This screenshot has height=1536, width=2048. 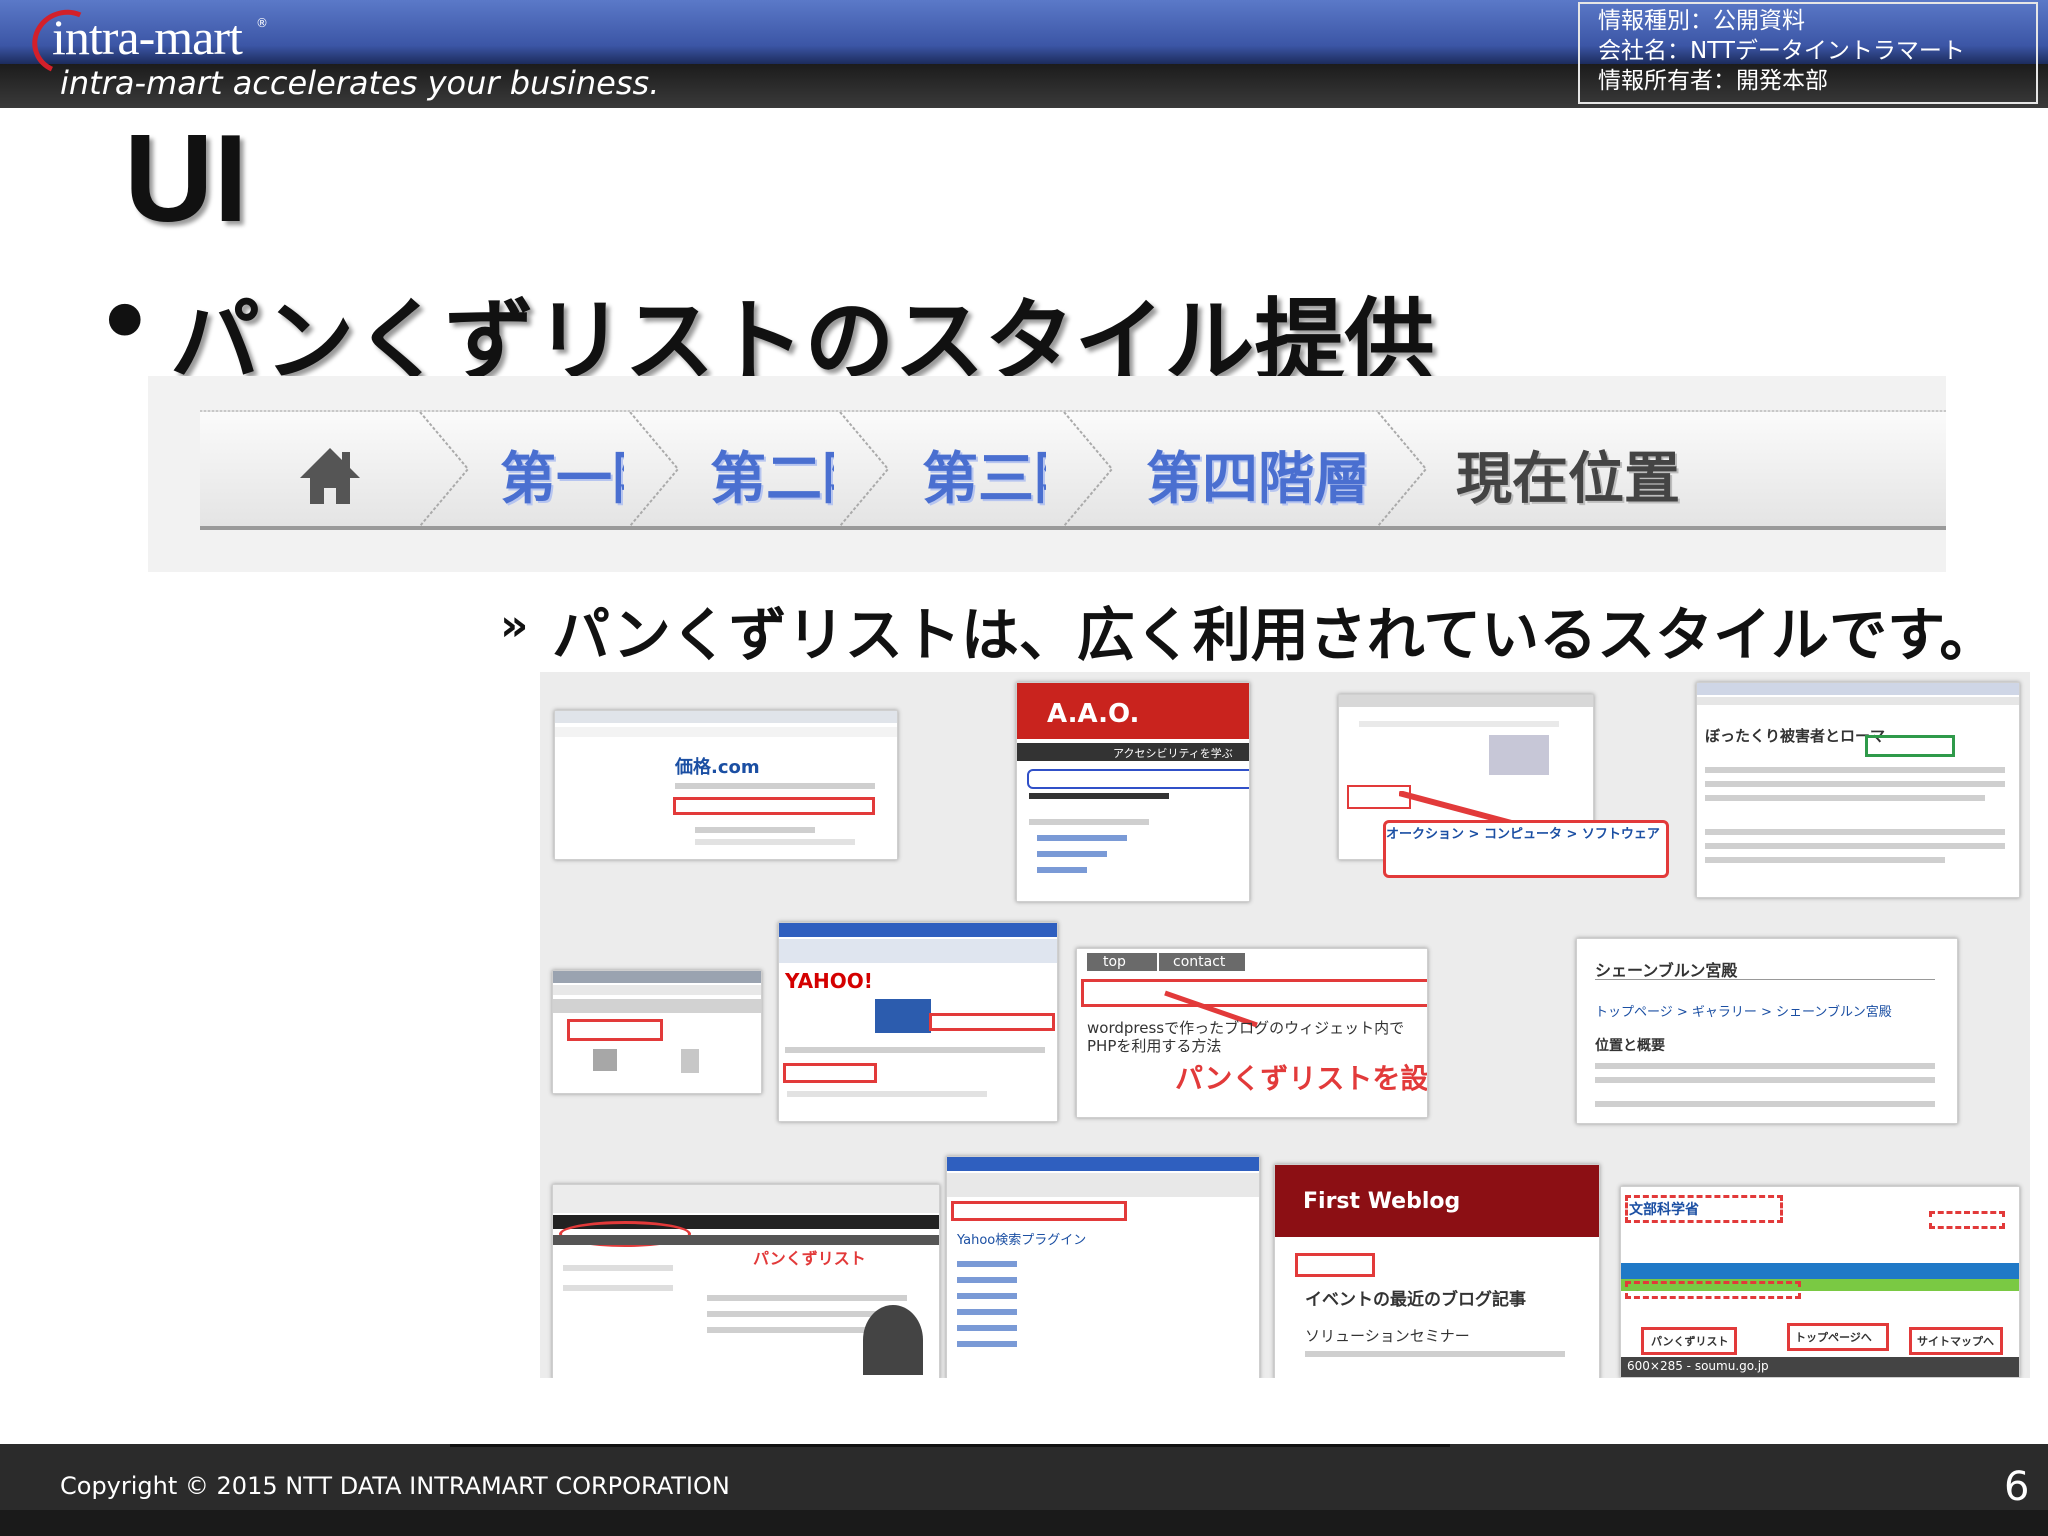 What do you see at coordinates (1698, 1366) in the screenshot?
I see `mext-size-caption: 600×285 - soumu.go.jp` at bounding box center [1698, 1366].